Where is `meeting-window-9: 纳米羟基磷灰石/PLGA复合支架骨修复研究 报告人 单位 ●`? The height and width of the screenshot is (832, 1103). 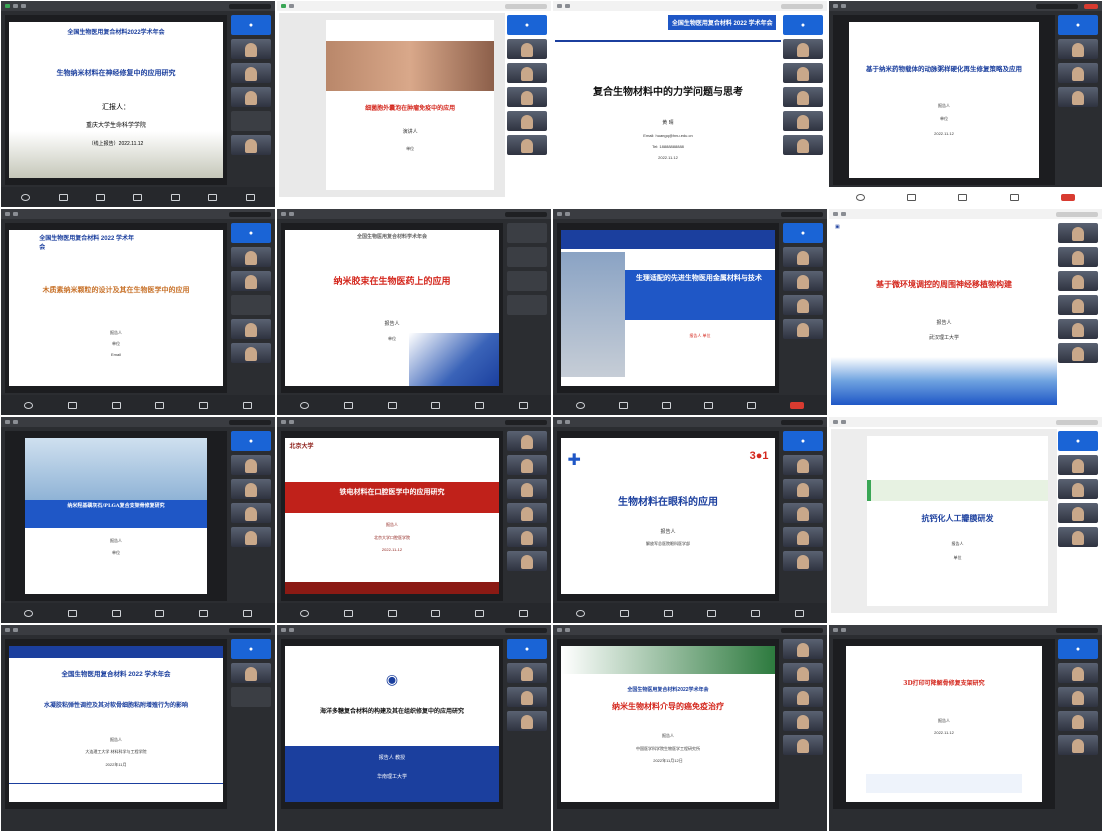 meeting-window-9: 纳米羟基磷灰石/PLGA复合支架骨修复研究 报告人 单位 ● is located at coordinates (138, 520).